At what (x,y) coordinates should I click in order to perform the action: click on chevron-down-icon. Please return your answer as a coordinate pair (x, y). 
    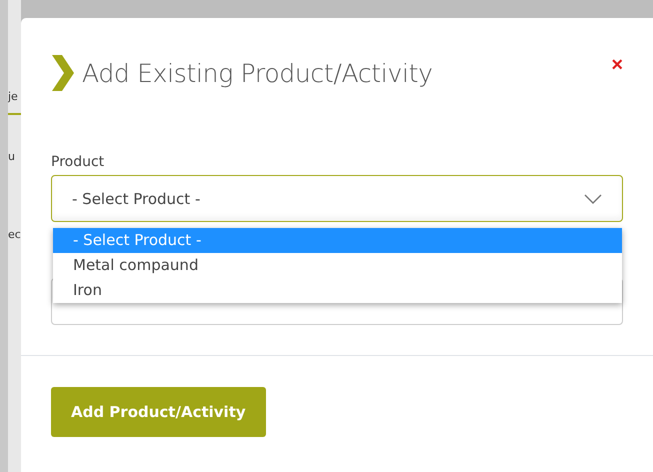
    Looking at the image, I should click on (593, 199).